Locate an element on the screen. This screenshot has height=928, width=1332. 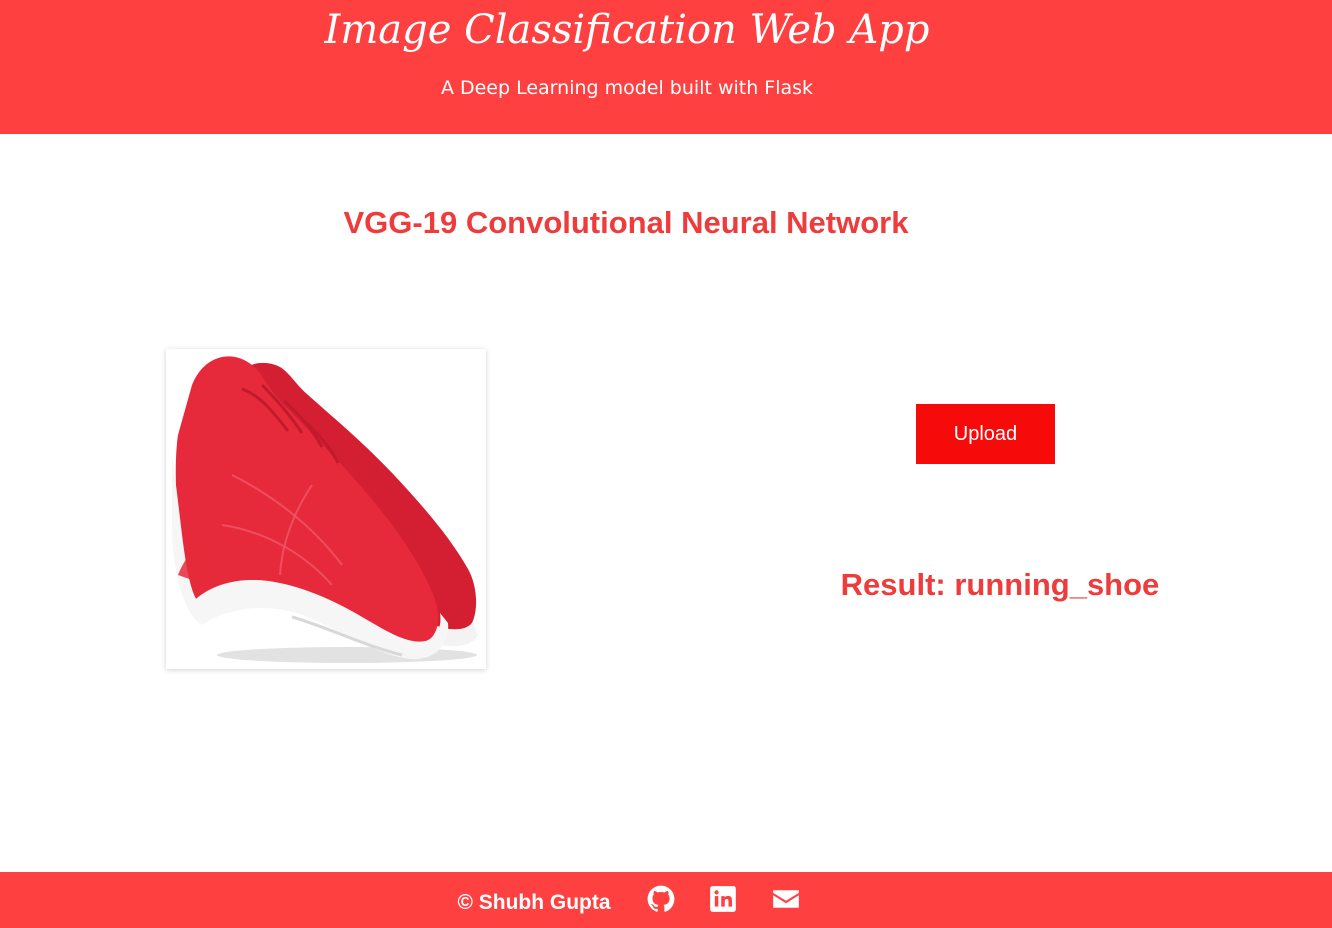
result-text: Result: running_shoe is located at coordinates (1000, 584).